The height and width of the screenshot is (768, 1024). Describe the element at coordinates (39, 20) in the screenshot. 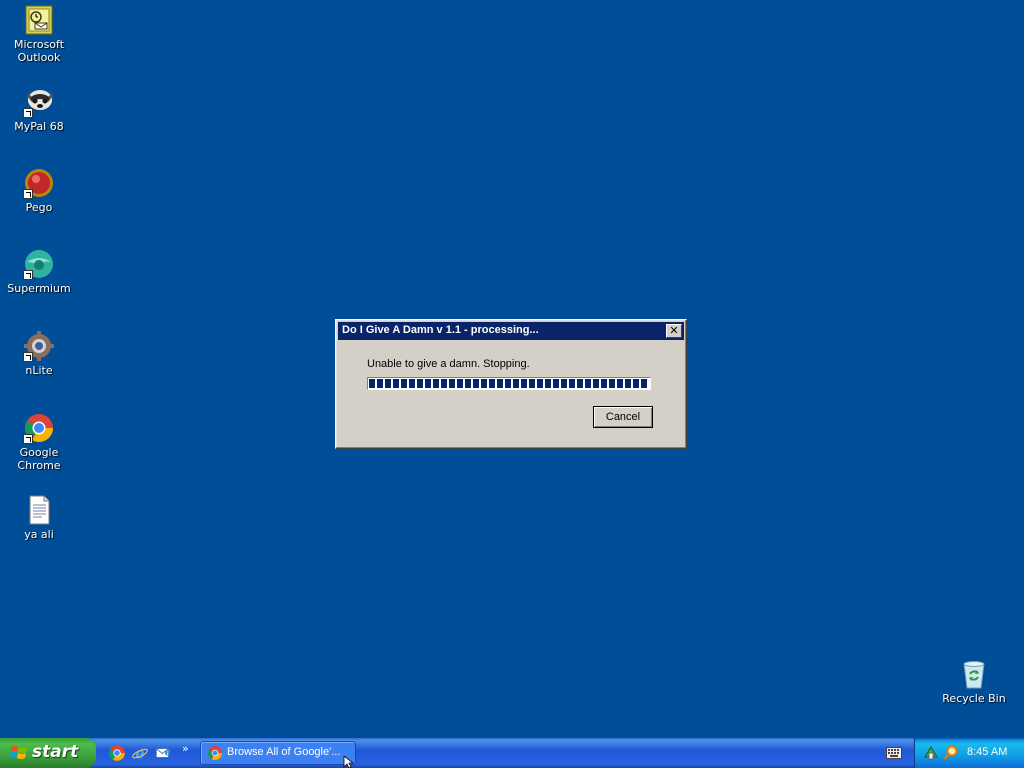

I see `outlook-icon` at that location.